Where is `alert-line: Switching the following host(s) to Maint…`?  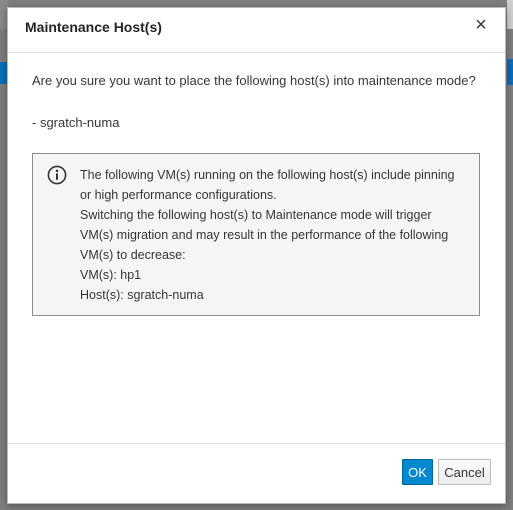
alert-line: Switching the following host(s) to Maint… is located at coordinates (256, 215).